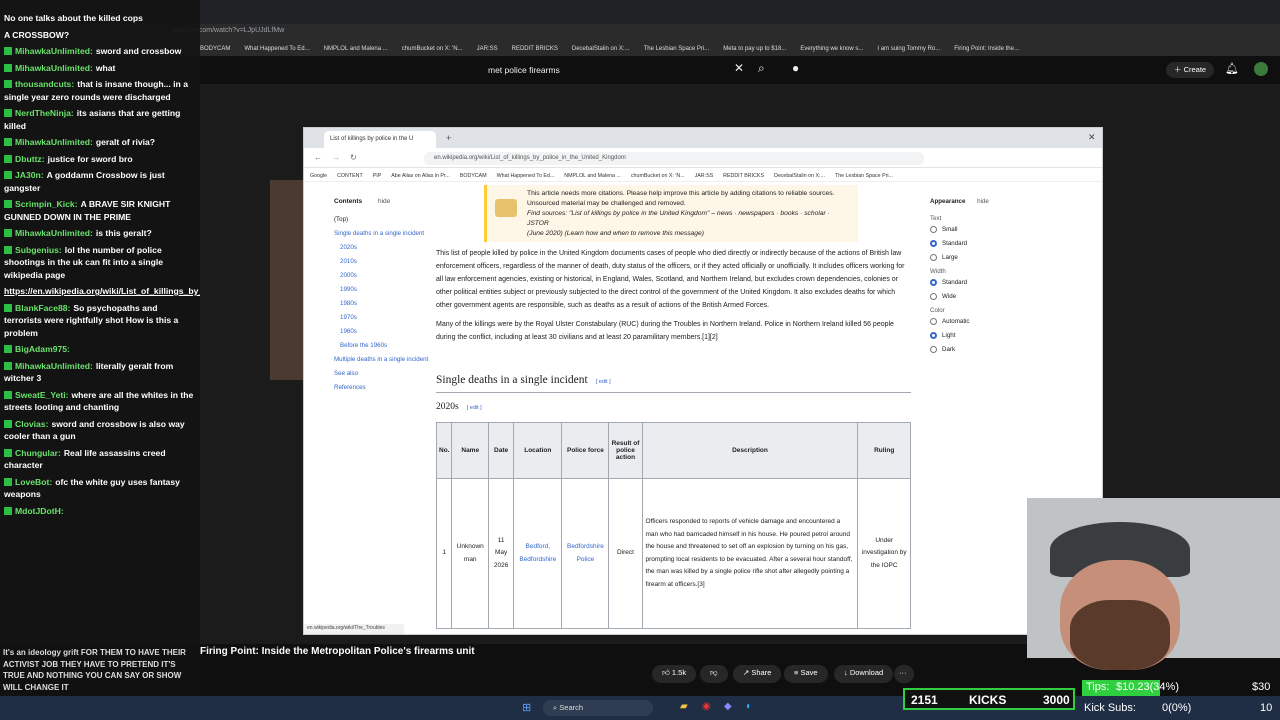 Image resolution: width=1280 pixels, height=720 pixels. Describe the element at coordinates (46, 204) in the screenshot. I see `chat-username: Scrimpin_Kick:` at that location.